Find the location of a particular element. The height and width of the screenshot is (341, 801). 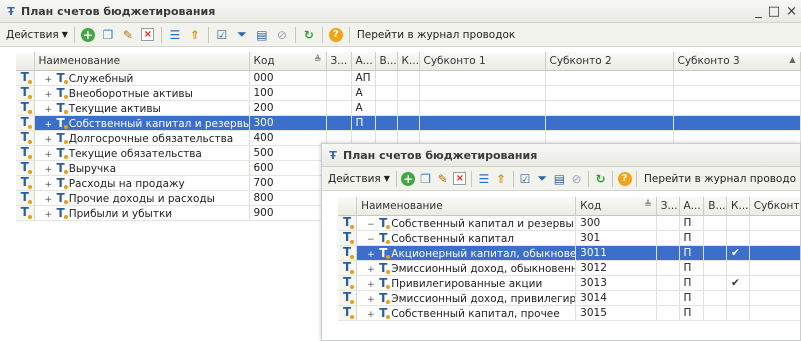

table-row: T + T Служебный 000 АП is located at coordinates (408, 78).